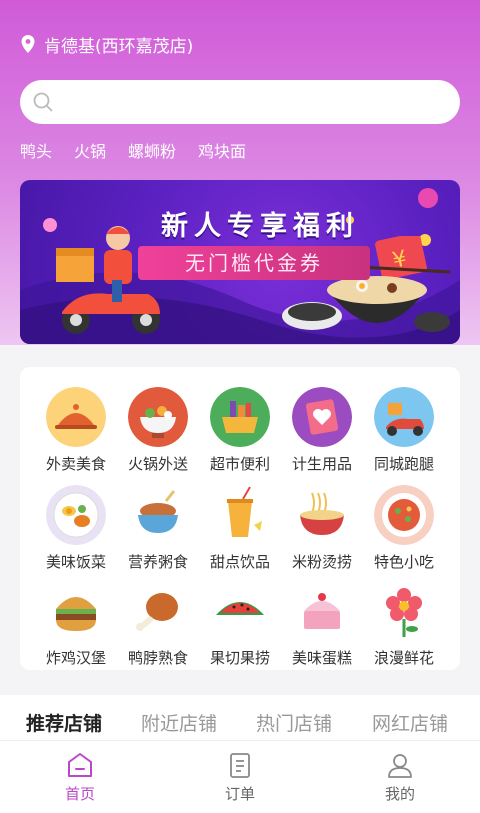  Describe the element at coordinates (239, 658) in the screenshot. I see `category-label: 果切果捞` at that location.